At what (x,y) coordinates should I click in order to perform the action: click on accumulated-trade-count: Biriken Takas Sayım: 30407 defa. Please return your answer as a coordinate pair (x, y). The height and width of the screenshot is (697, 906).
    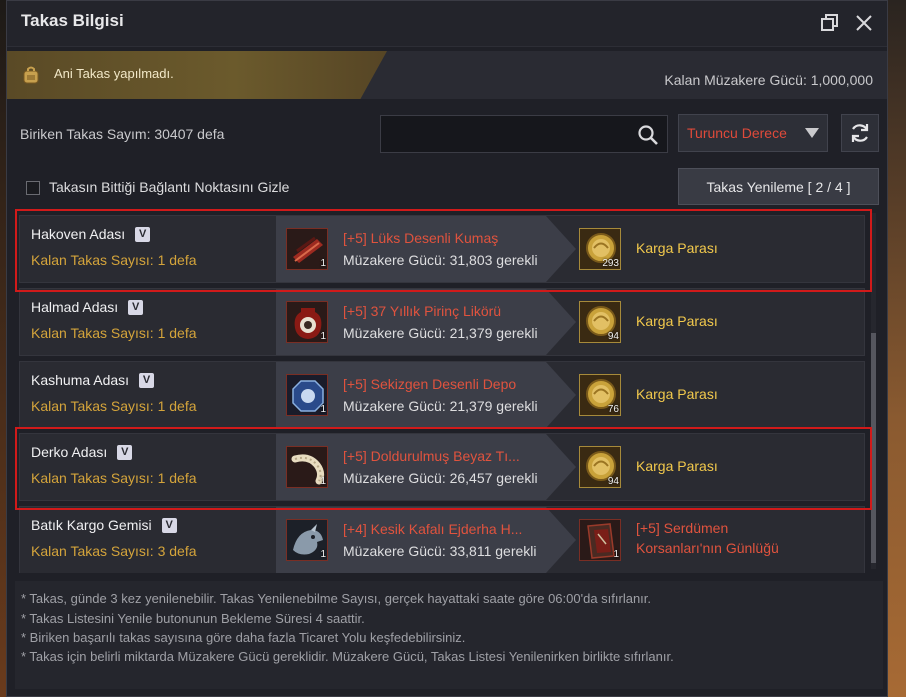
    Looking at the image, I should click on (122, 134).